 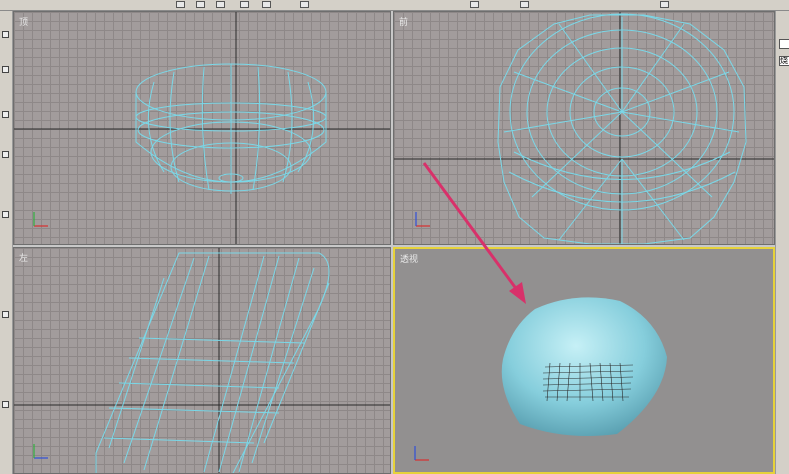 I want to click on scale-icon, so click(x=266, y=4).